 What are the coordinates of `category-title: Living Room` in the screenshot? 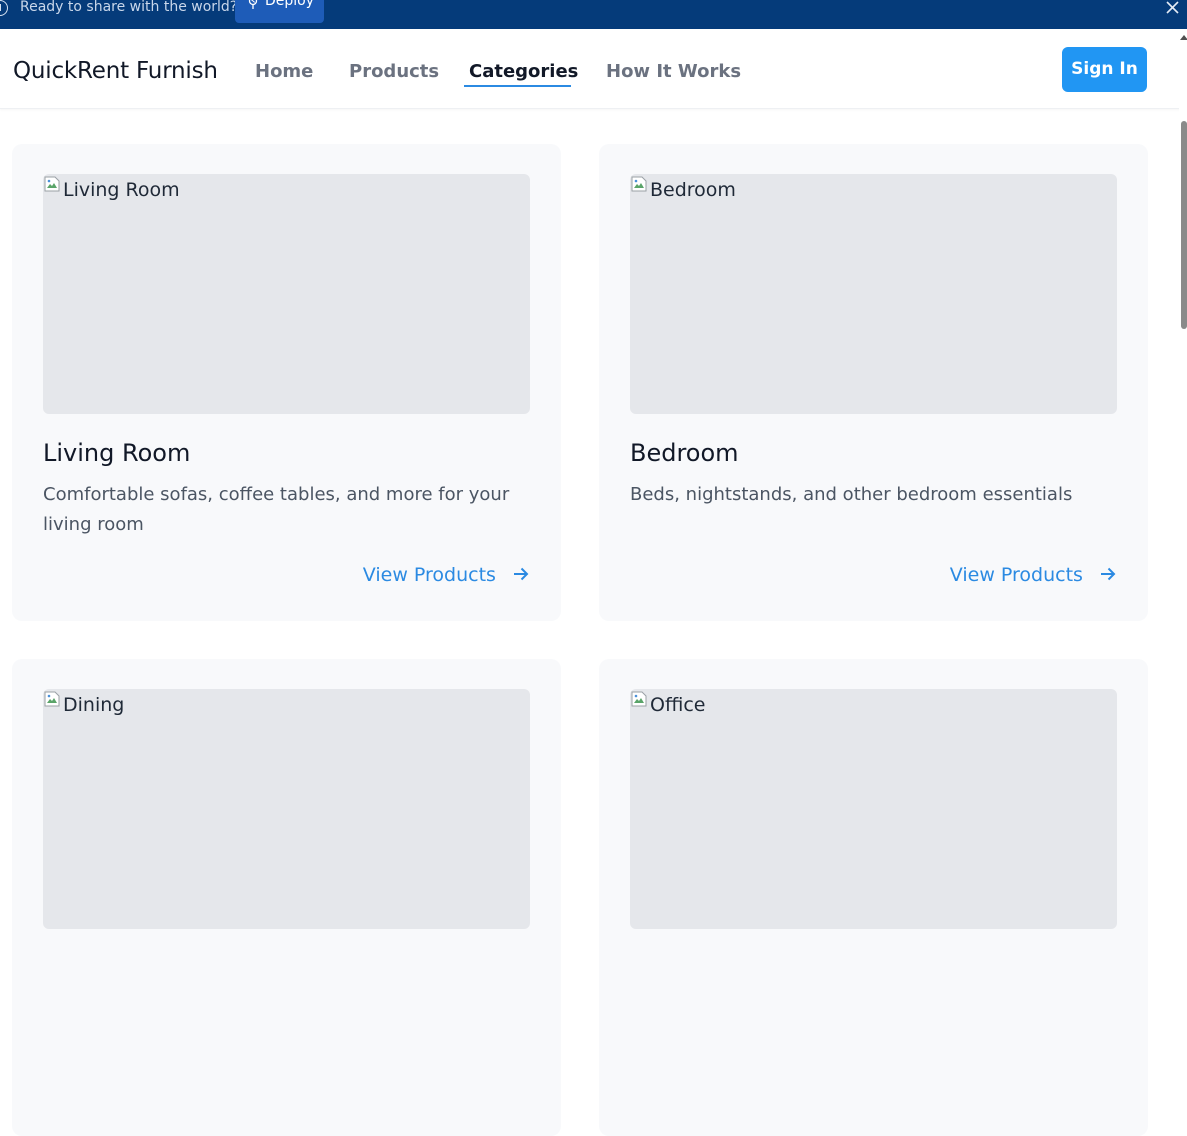 It's located at (117, 453).